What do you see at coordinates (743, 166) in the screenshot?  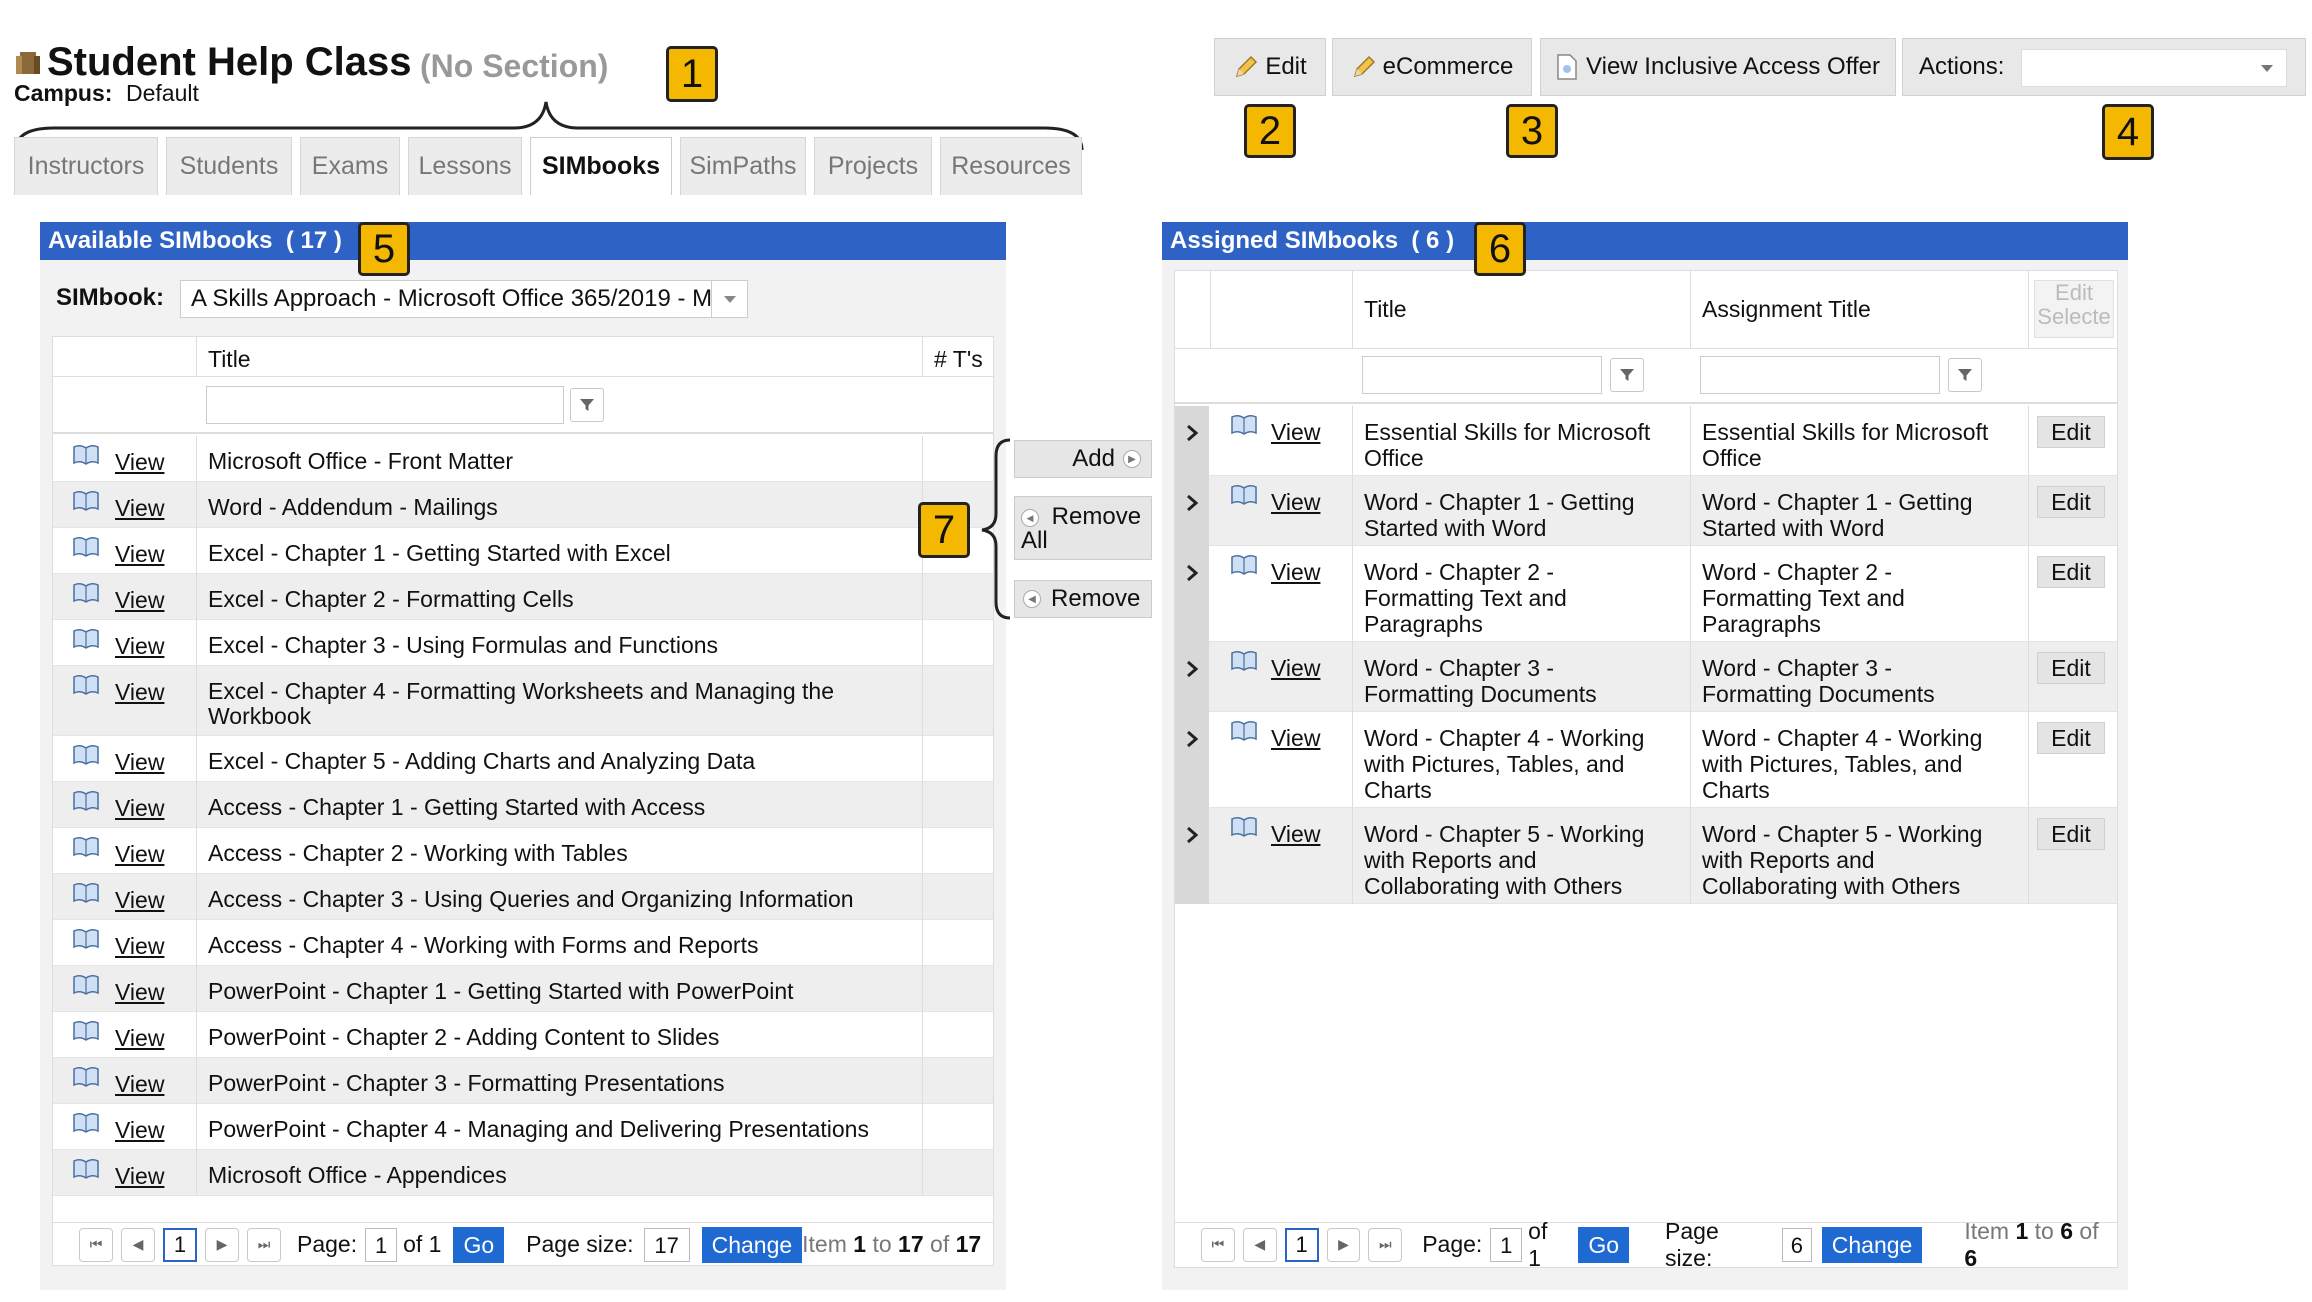 I see `tab-simpaths: SimPaths` at bounding box center [743, 166].